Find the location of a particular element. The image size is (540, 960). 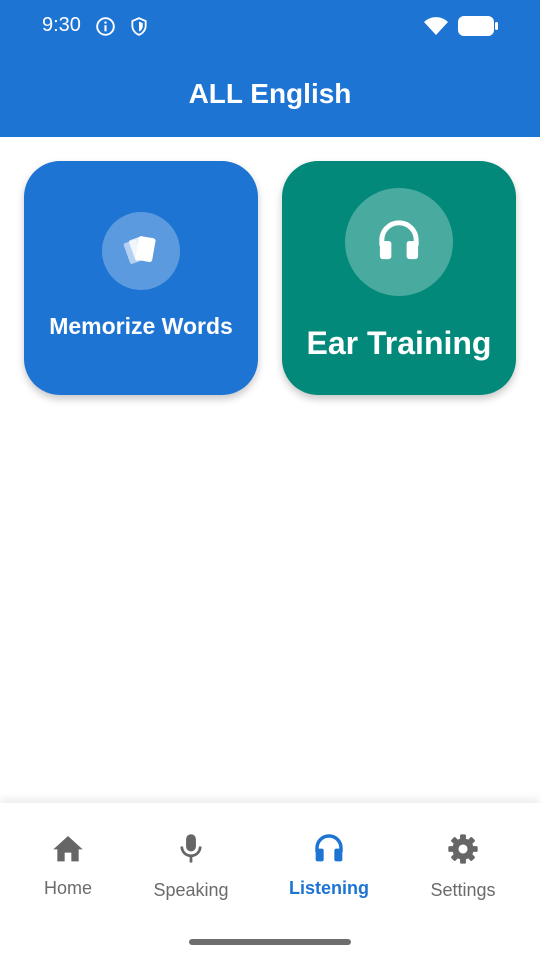

nav-listening: Listening is located at coordinates (329, 858).